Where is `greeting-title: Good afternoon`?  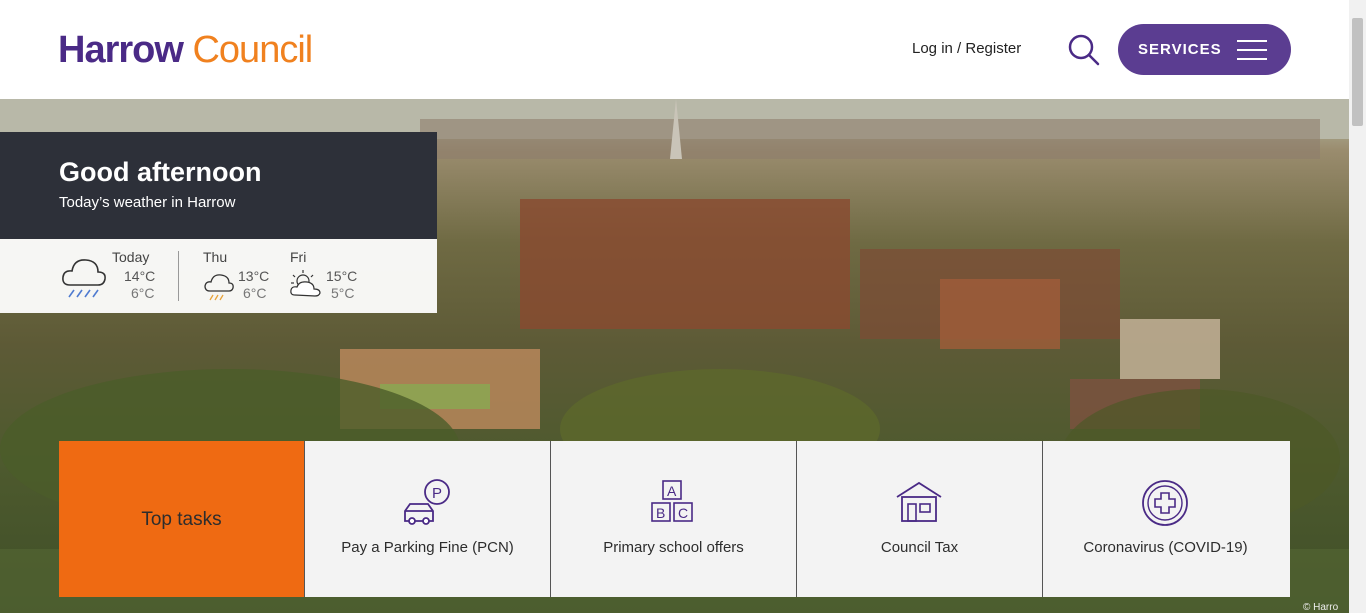
greeting-title: Good afternoon is located at coordinates (160, 172).